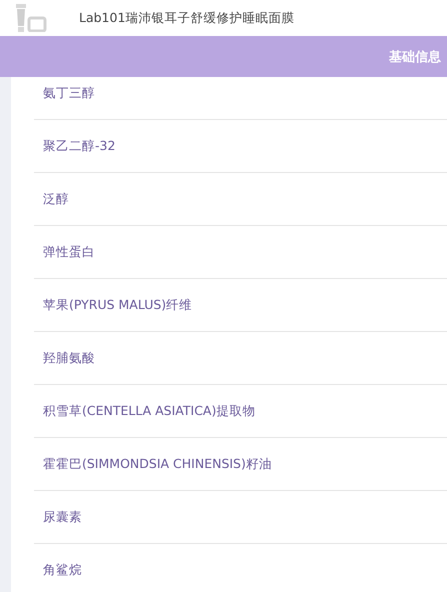 This screenshot has width=447, height=592. Describe the element at coordinates (69, 252) in the screenshot. I see `ingredient-name: 弹性蛋白` at that location.